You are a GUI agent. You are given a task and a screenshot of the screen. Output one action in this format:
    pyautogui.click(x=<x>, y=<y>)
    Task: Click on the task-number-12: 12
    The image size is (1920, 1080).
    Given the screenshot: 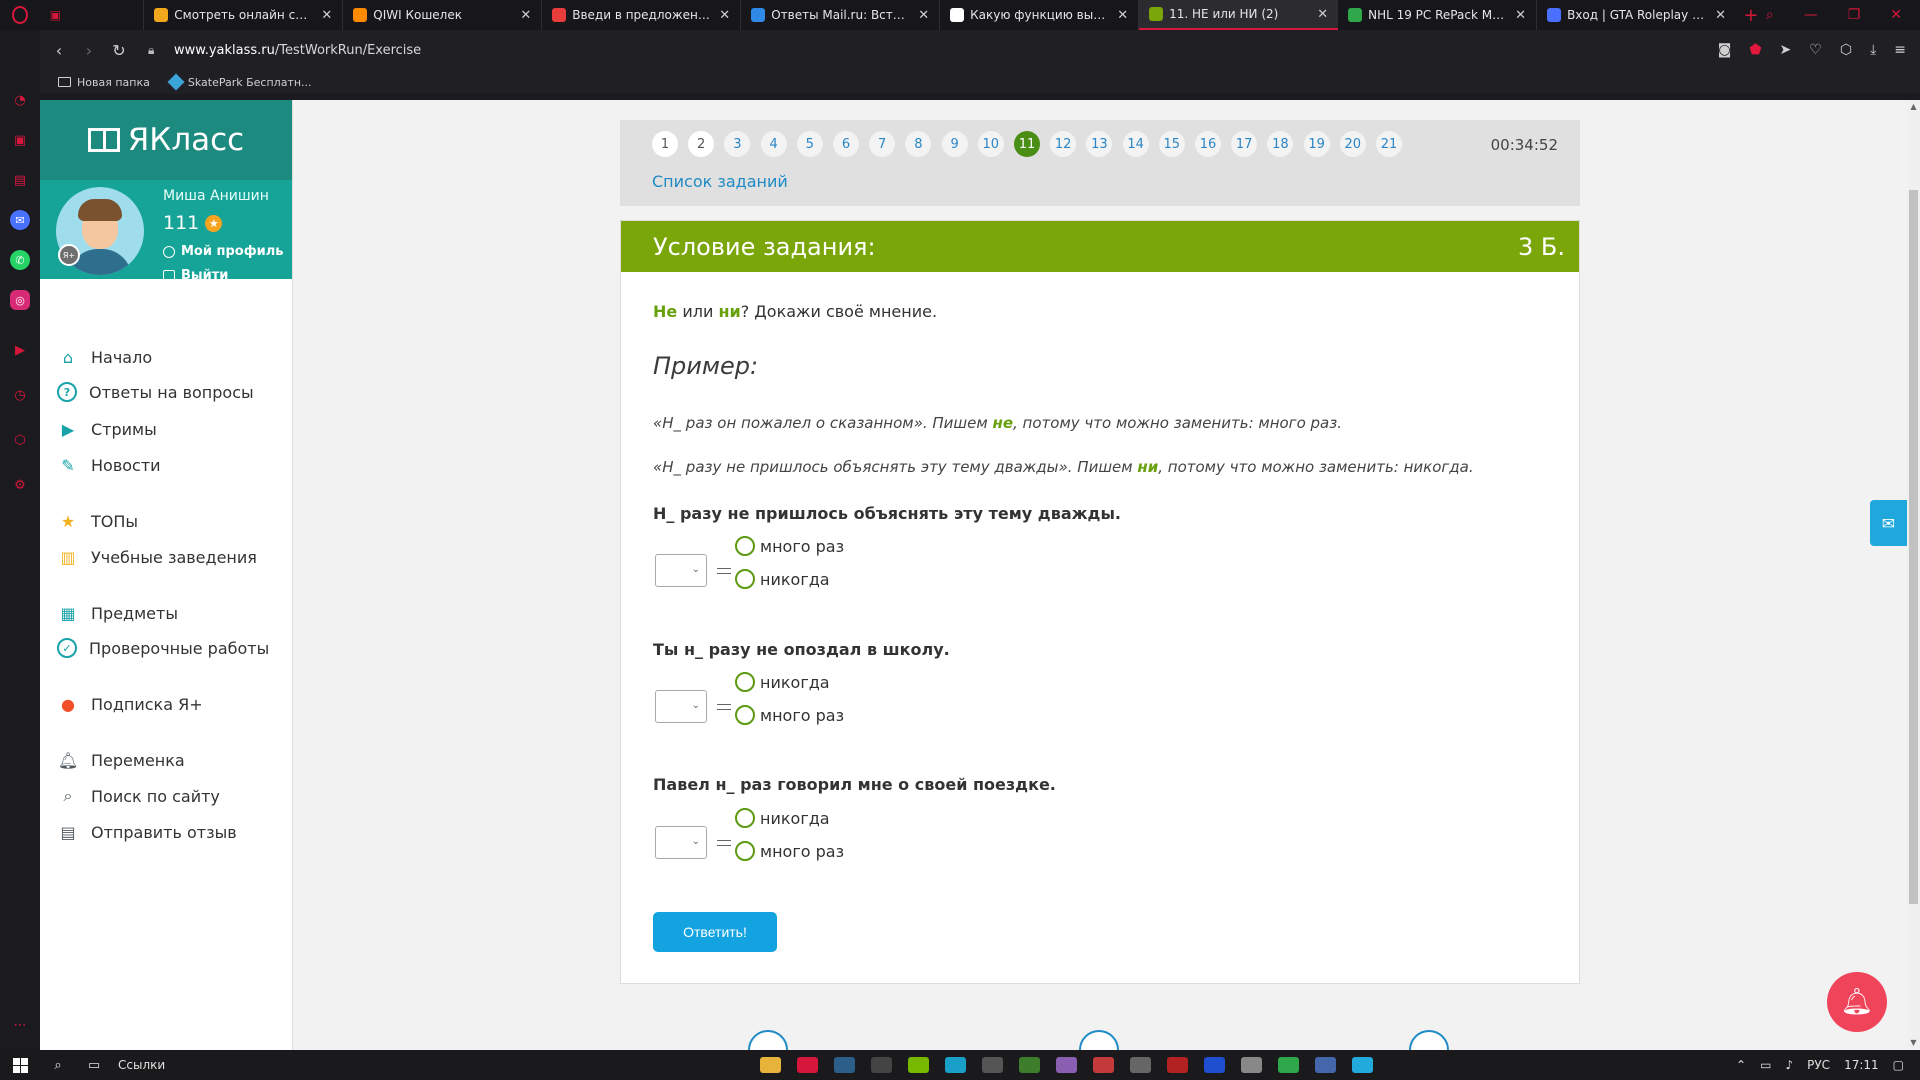 What is the action you would take?
    pyautogui.click(x=1063, y=144)
    